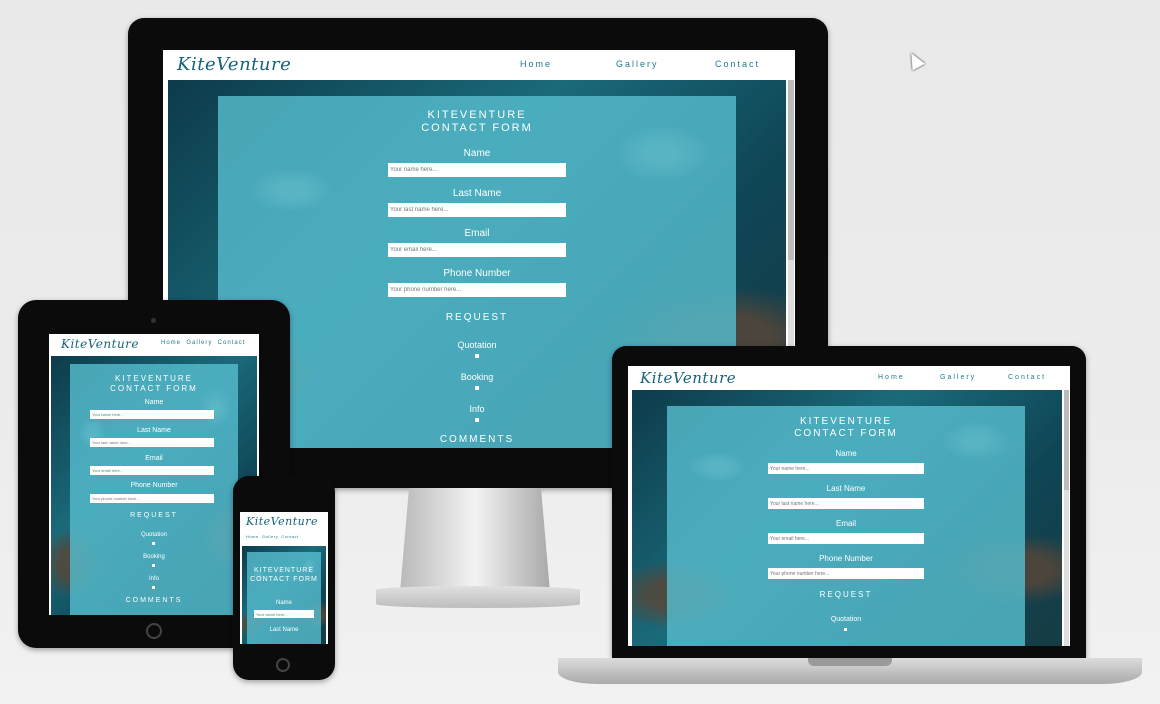  I want to click on laptop-header: KiteVenture Home Gallery Contact, so click(849, 378).